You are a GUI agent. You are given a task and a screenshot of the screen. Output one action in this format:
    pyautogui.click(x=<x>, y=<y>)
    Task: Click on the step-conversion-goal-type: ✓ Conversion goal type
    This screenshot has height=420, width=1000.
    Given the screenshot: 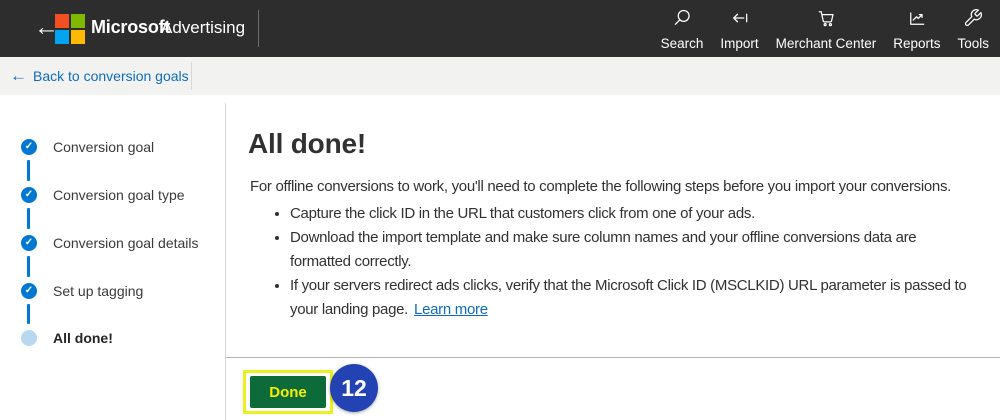 What is the action you would take?
    pyautogui.click(x=103, y=195)
    